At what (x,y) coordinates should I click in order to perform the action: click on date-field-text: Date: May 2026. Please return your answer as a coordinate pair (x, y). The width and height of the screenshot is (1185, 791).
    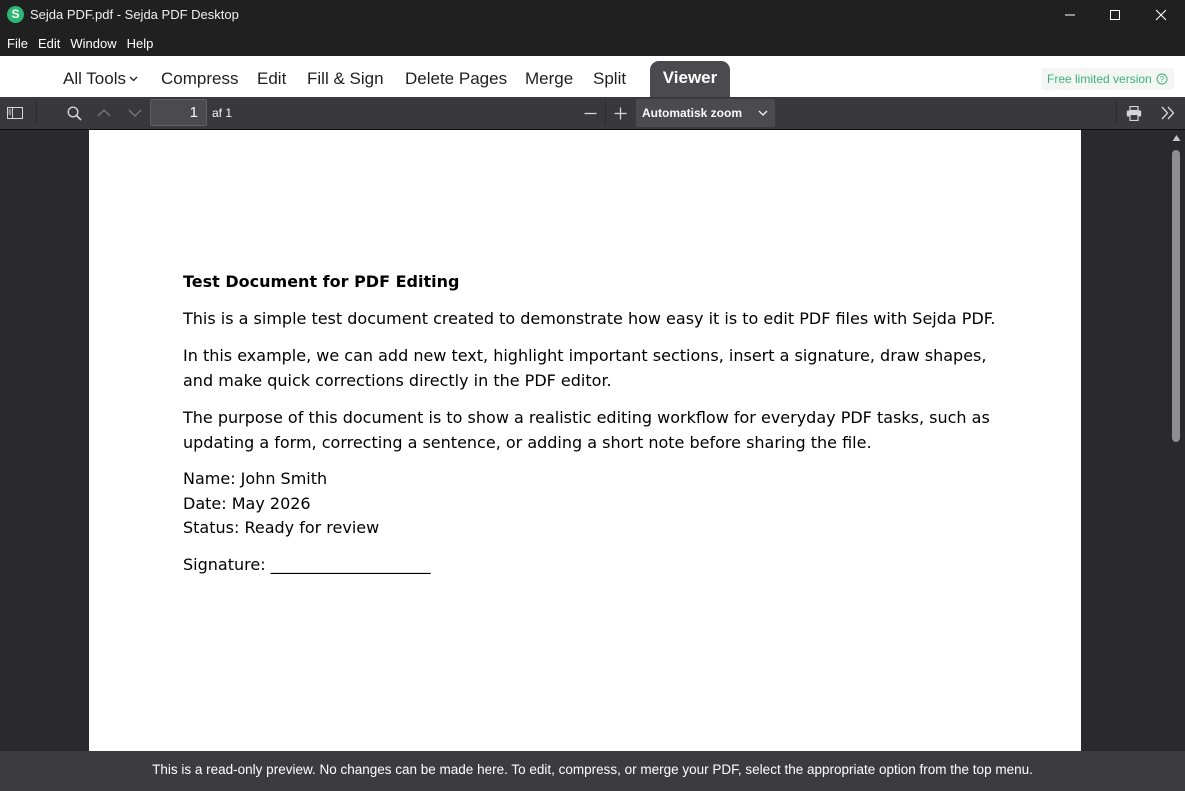
    Looking at the image, I should click on (247, 503).